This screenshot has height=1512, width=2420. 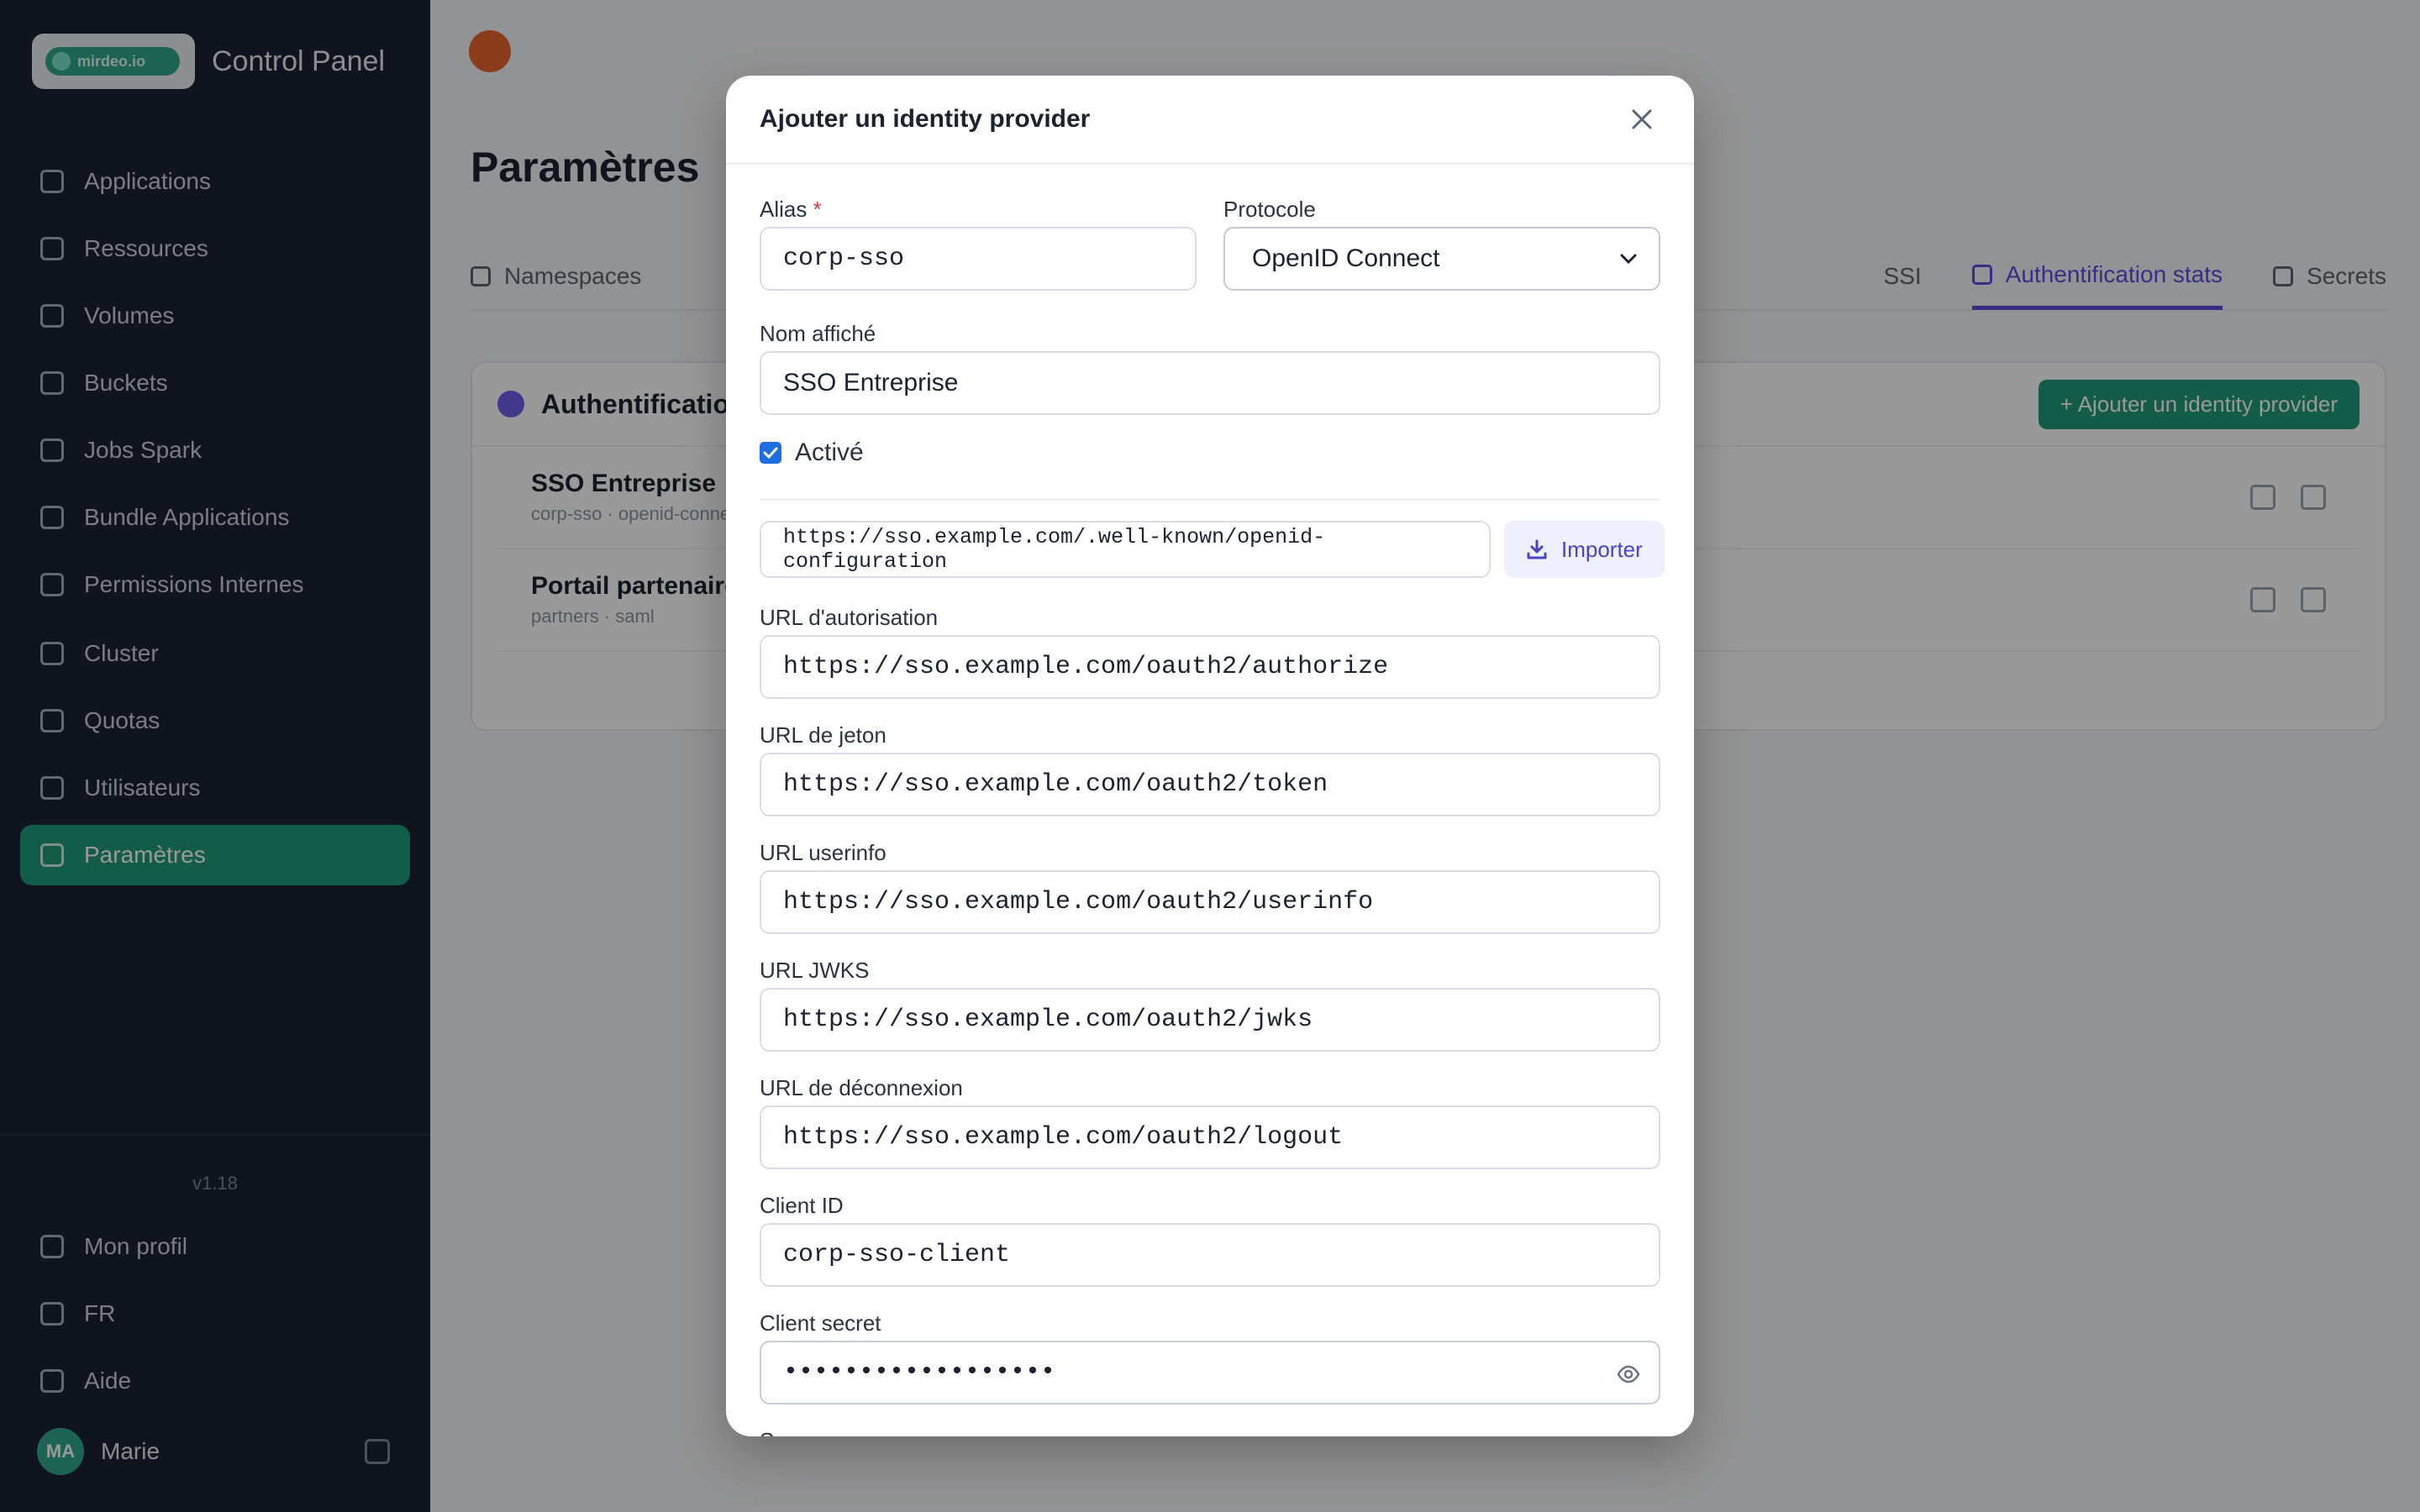 I want to click on enabled-label: Activé, so click(x=829, y=452).